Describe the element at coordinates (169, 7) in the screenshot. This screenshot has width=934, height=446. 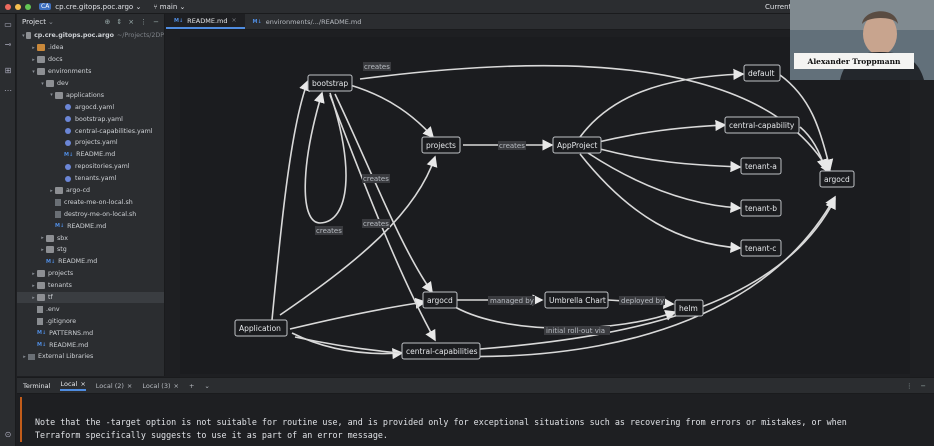
I see `branch-switcher: ⑂ main ⌄` at that location.